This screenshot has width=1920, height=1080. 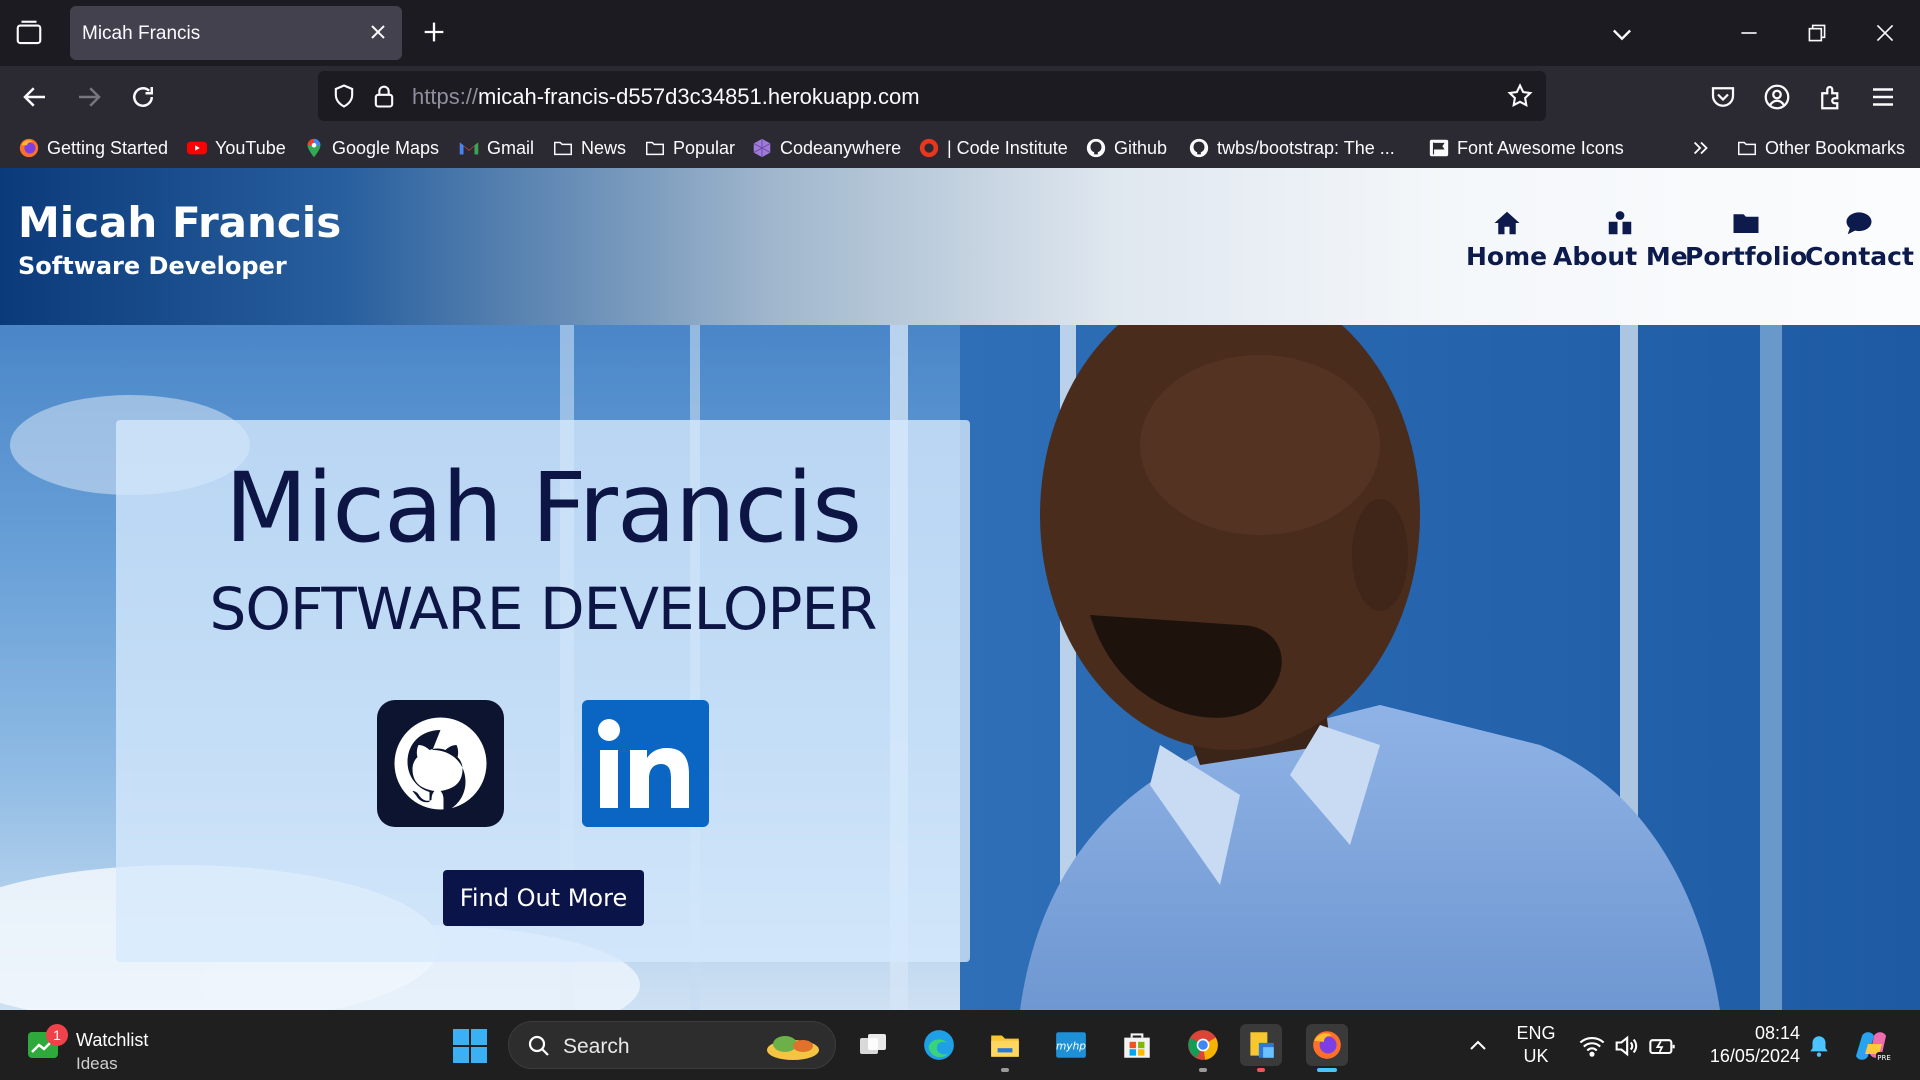 I want to click on other-bookmarks: Other Bookmarks, so click(x=1820, y=148).